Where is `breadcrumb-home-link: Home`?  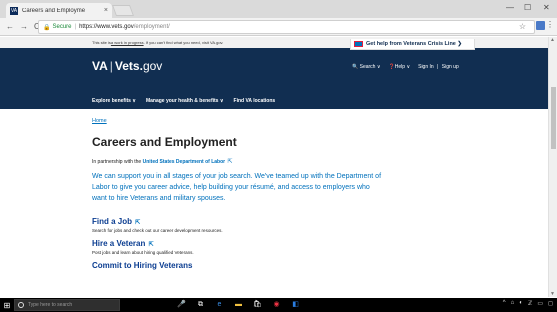 breadcrumb-home-link: Home is located at coordinates (320, 116).